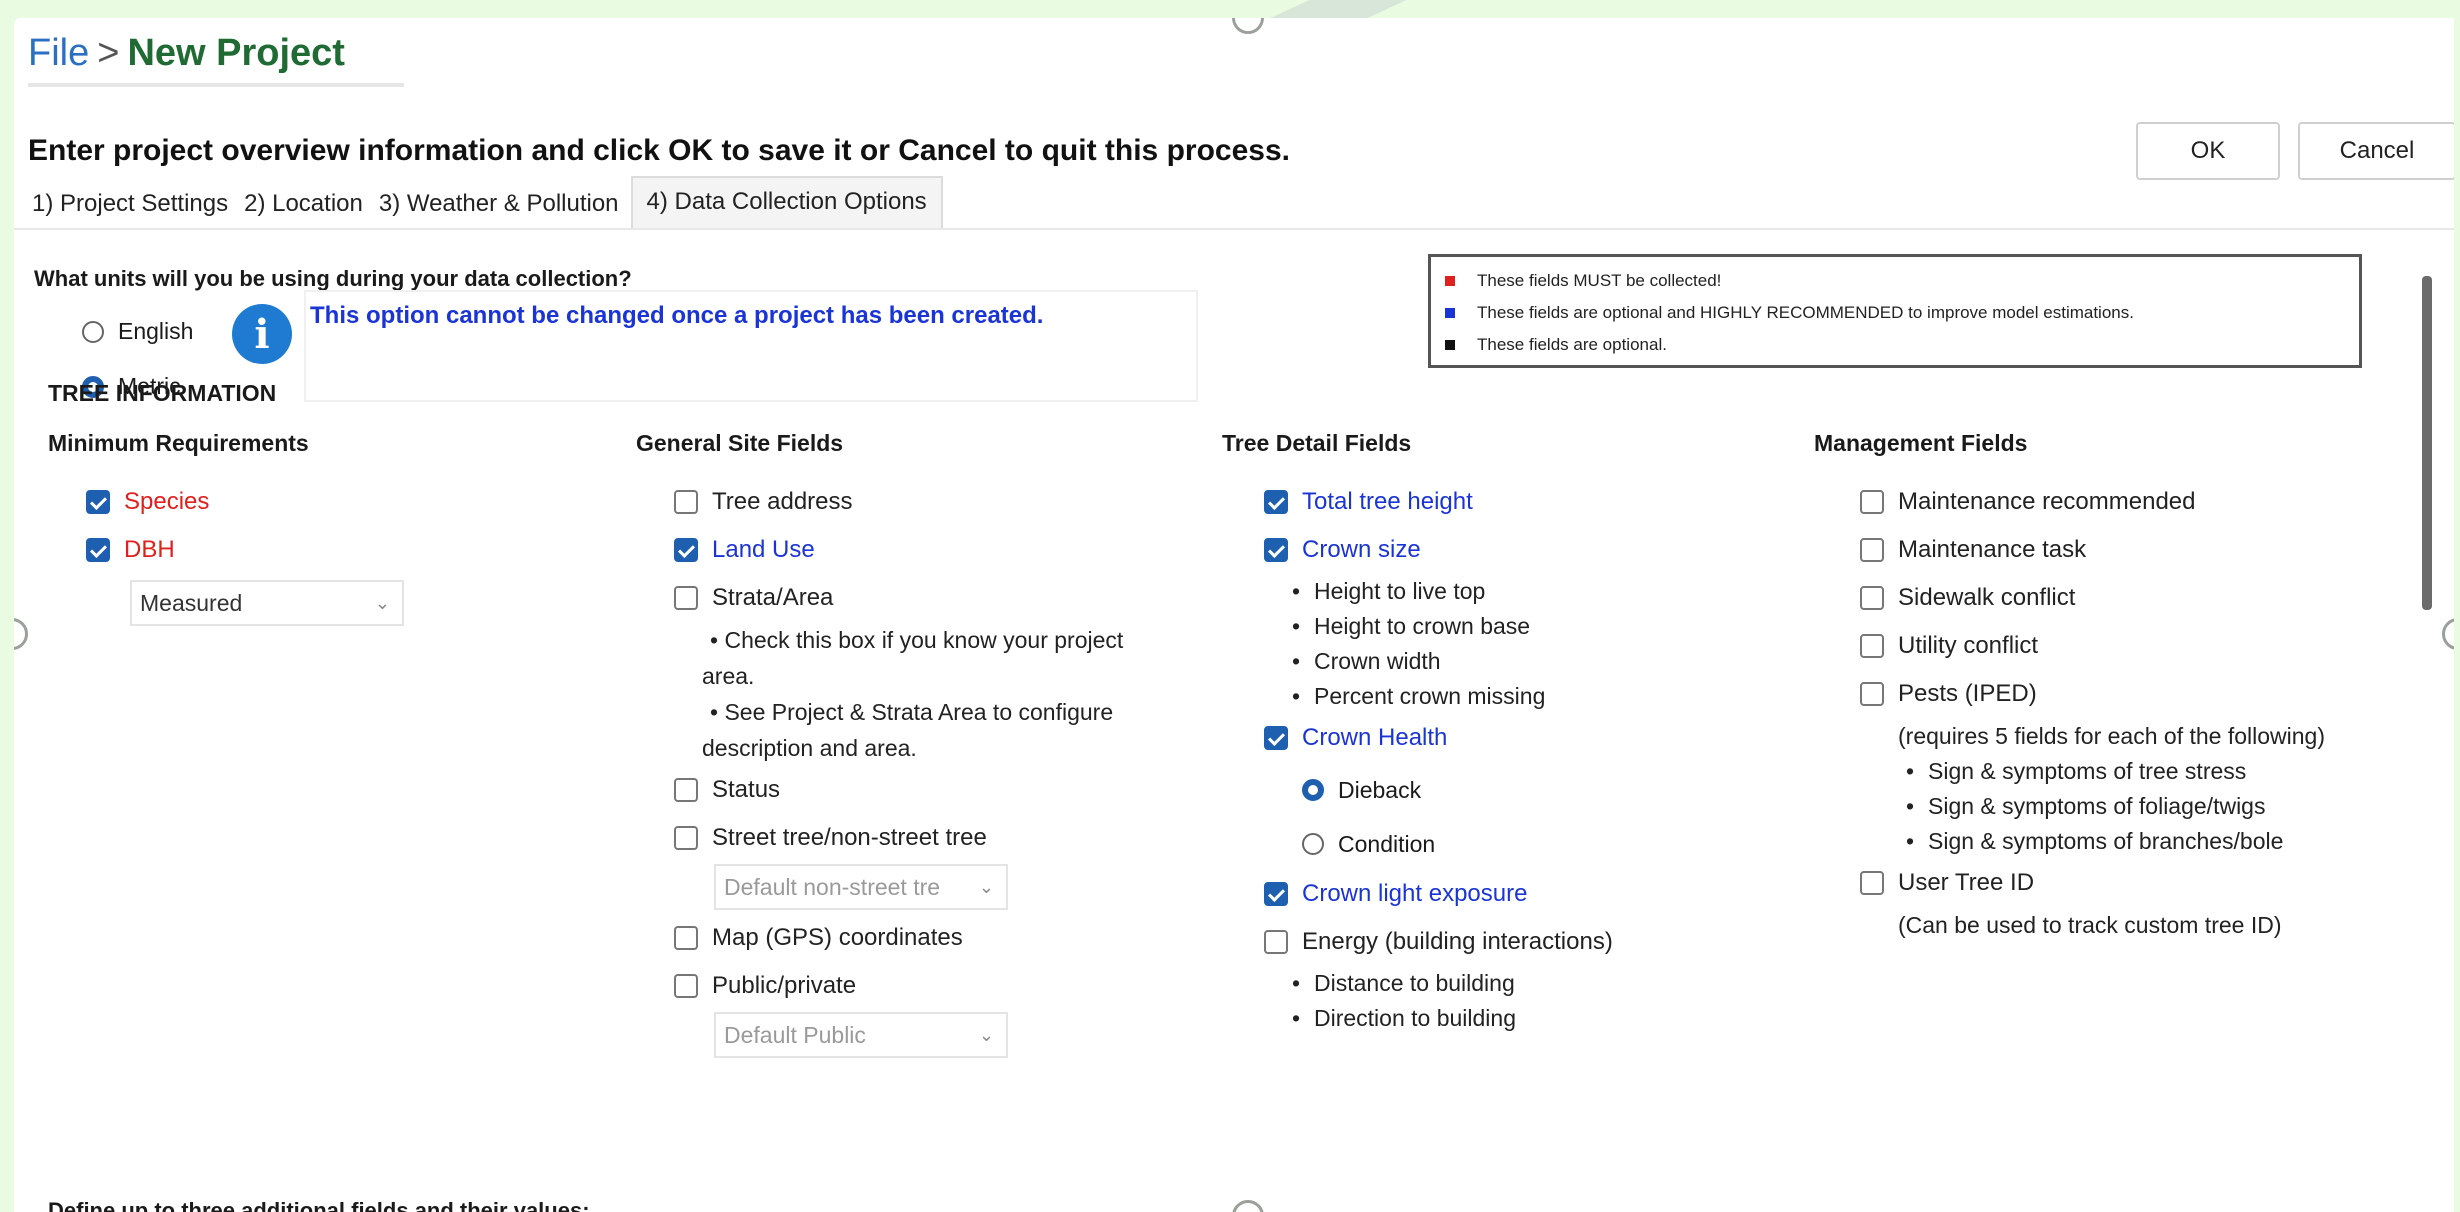  What do you see at coordinates (1415, 893) in the screenshot?
I see `crown-light-label: Crown light exposure` at bounding box center [1415, 893].